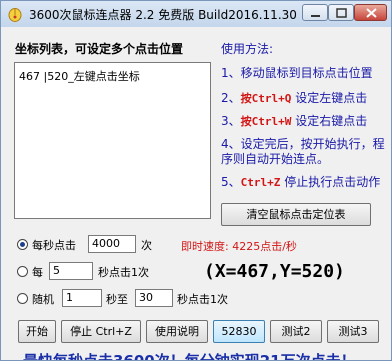 The height and width of the screenshot is (361, 392). Describe the element at coordinates (296, 214) in the screenshot. I see `clear-positions-button: 清空鼠标点击定位表` at that location.